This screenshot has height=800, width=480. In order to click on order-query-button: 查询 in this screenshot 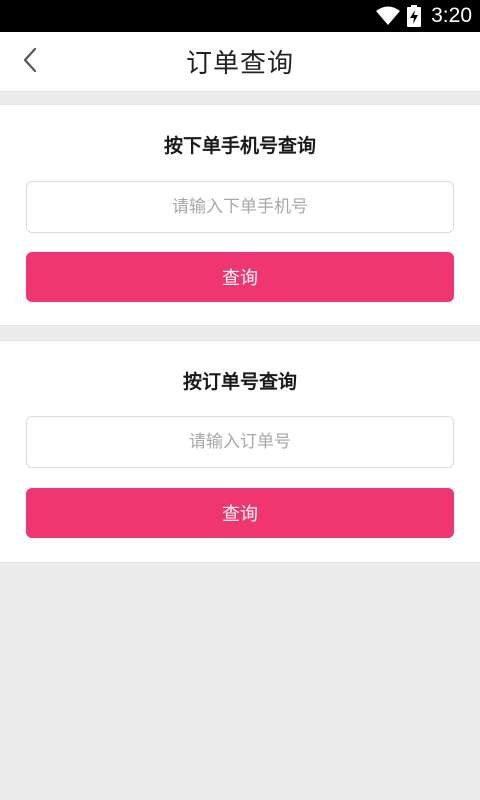, I will do `click(240, 513)`.